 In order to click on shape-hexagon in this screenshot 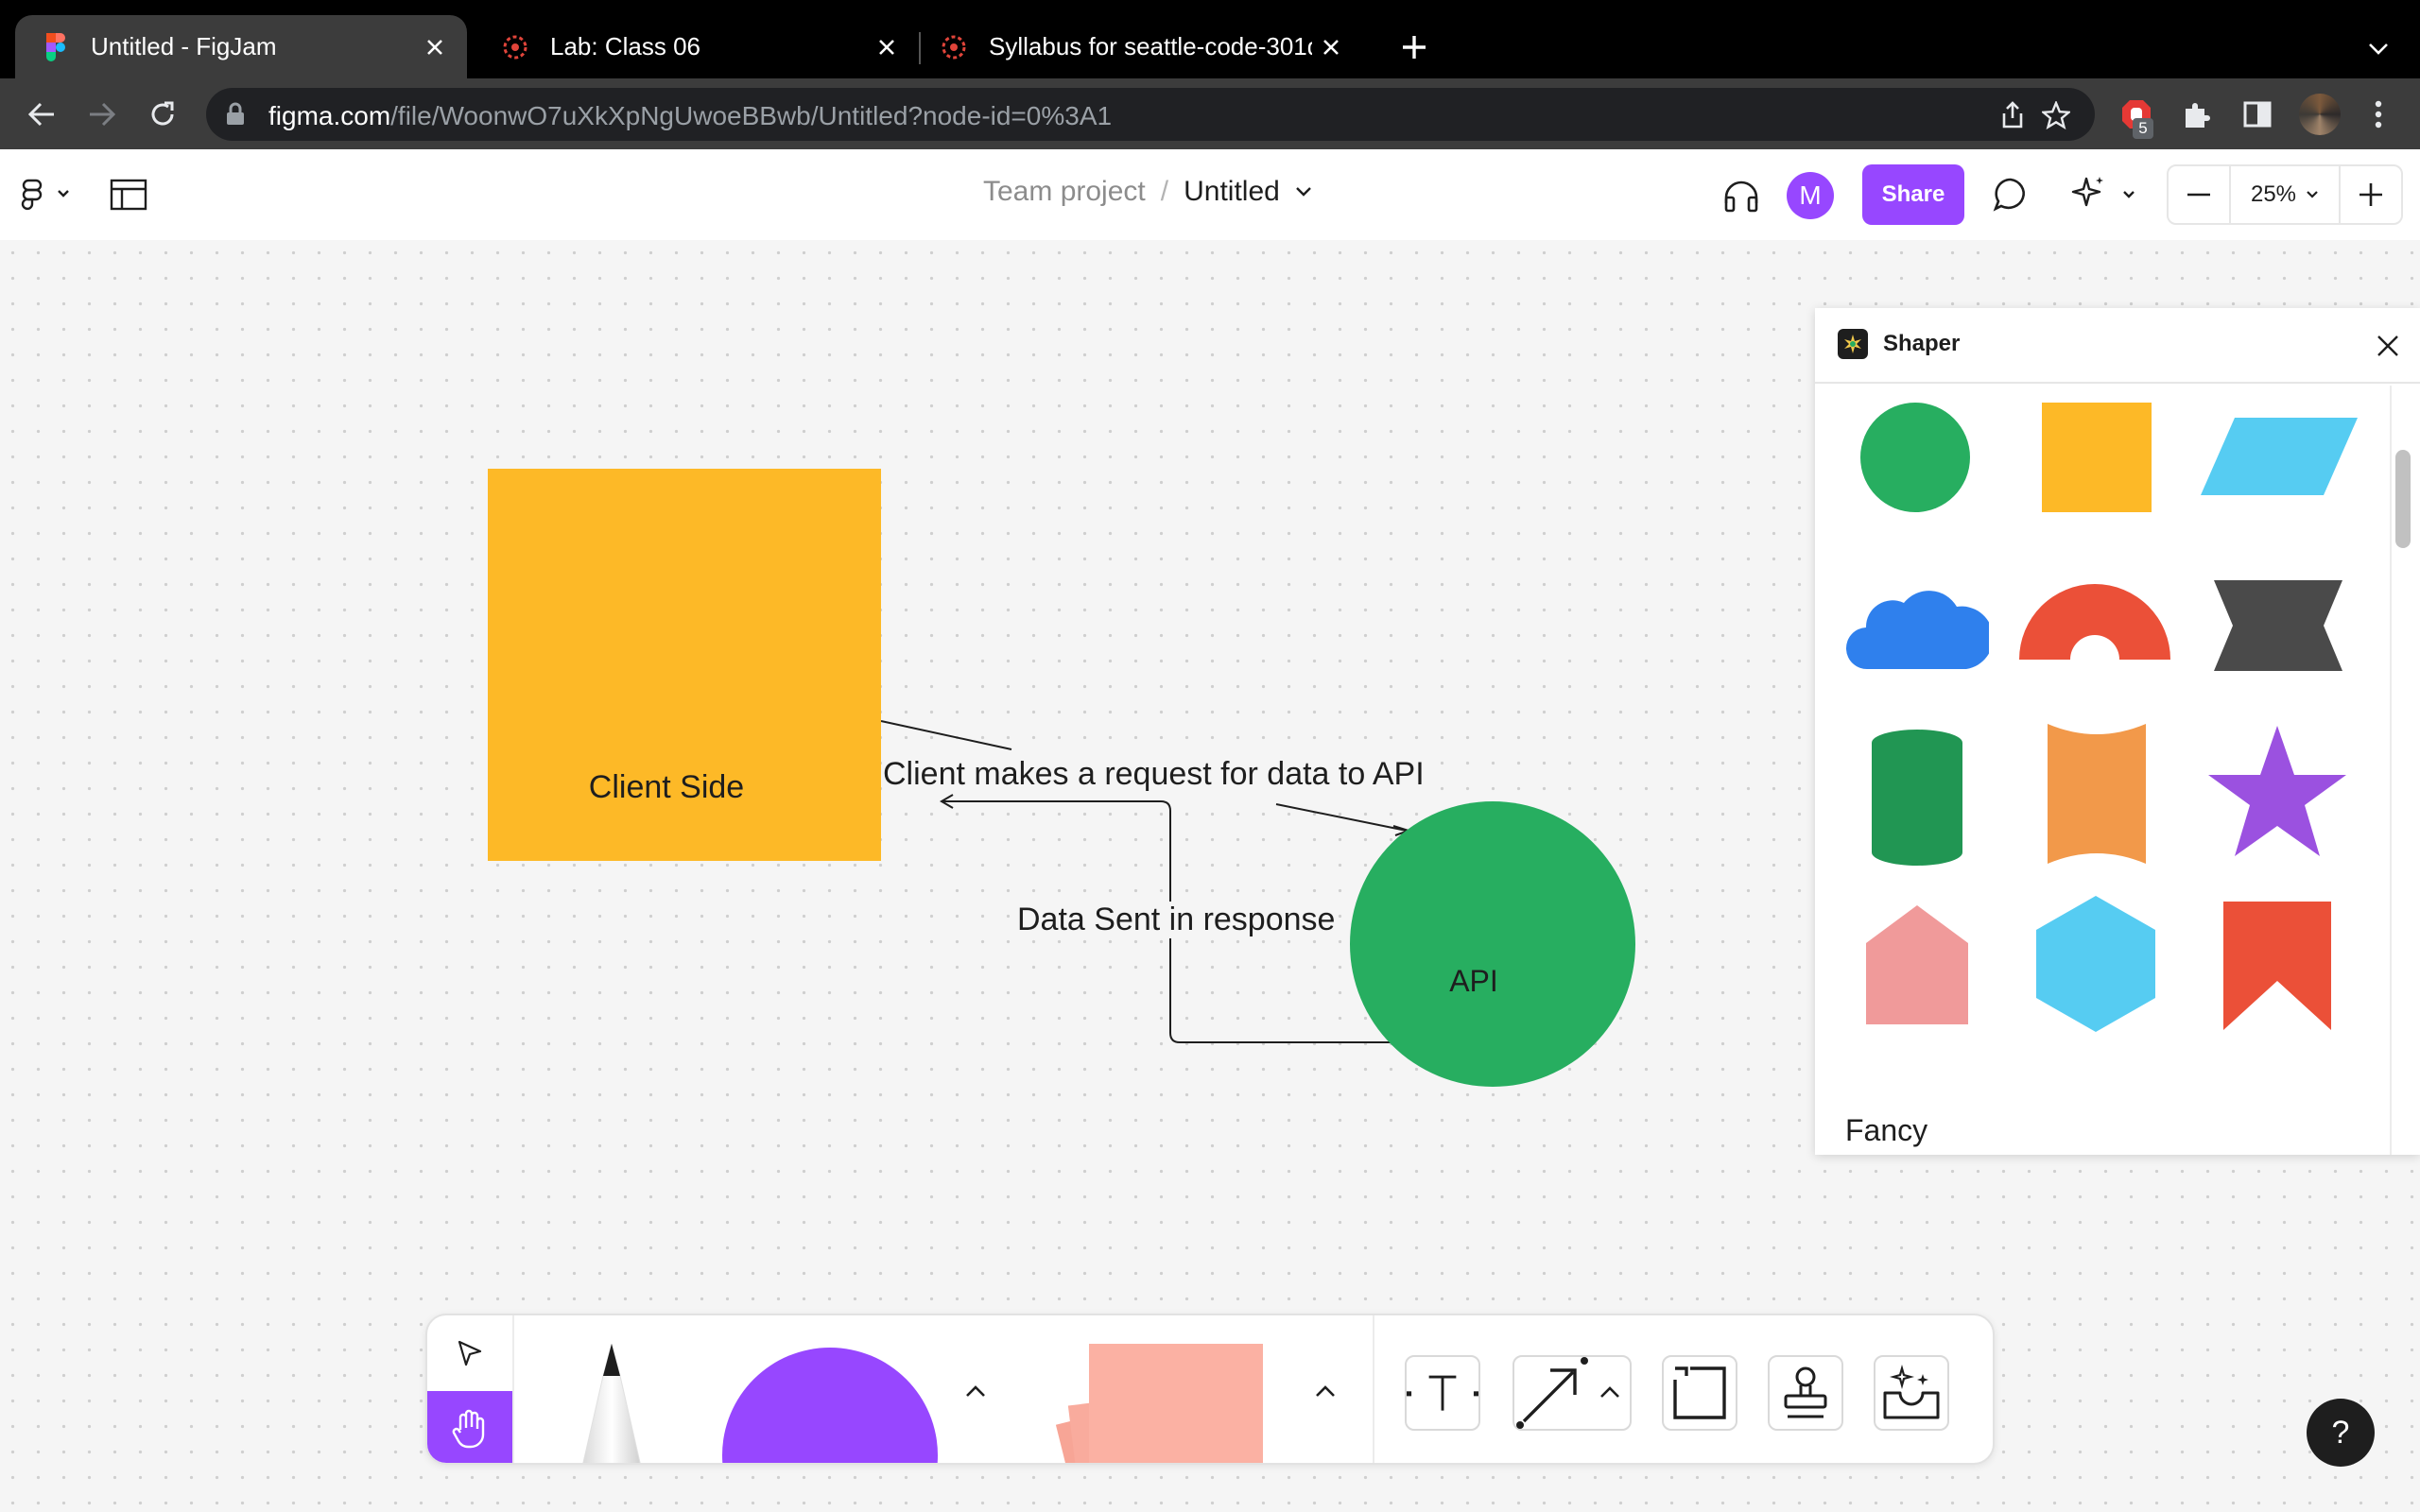, I will do `click(2096, 964)`.